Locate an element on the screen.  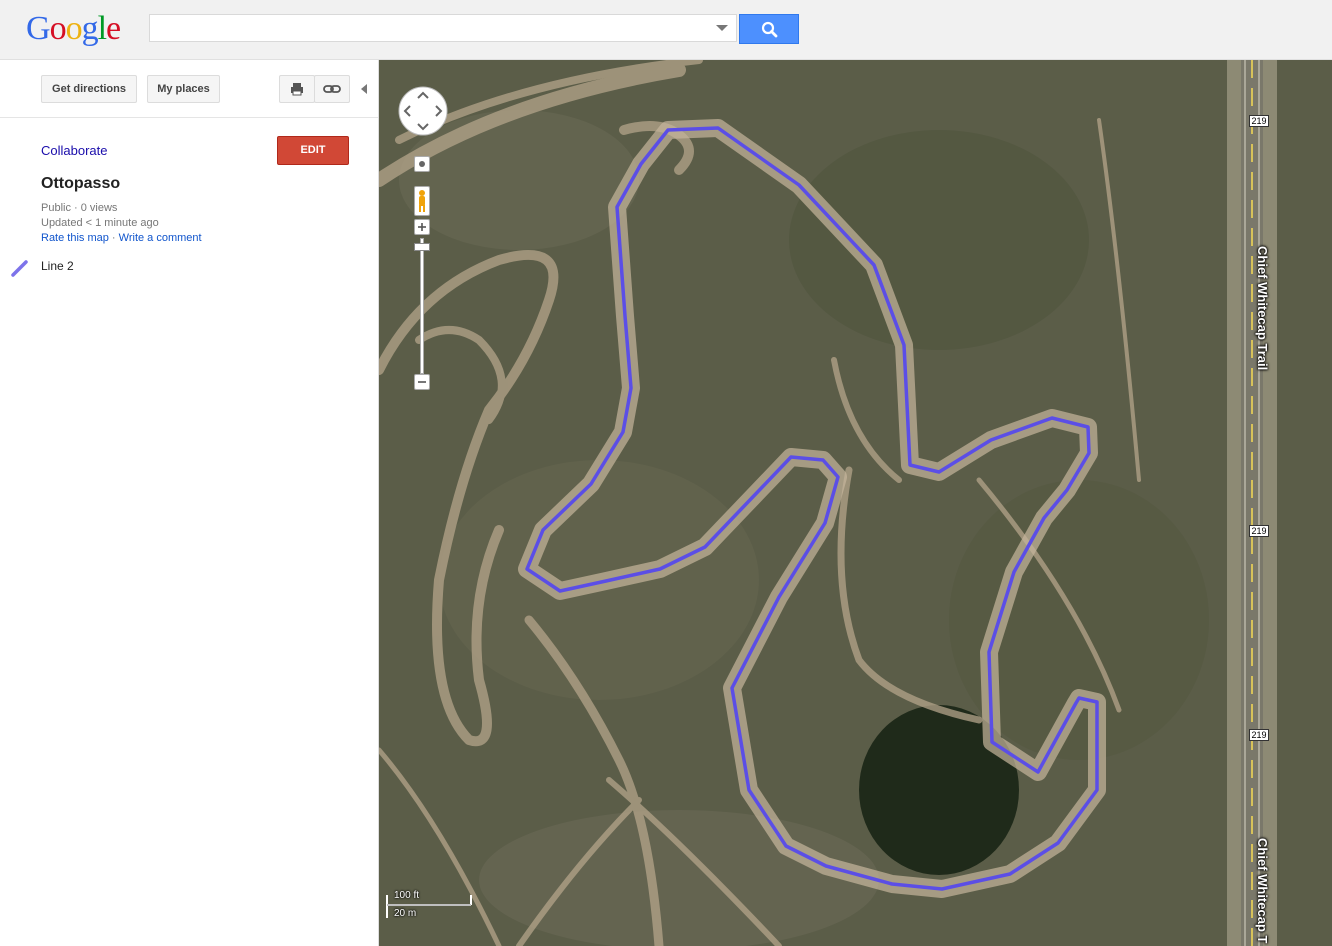
link-button is located at coordinates (332, 89).